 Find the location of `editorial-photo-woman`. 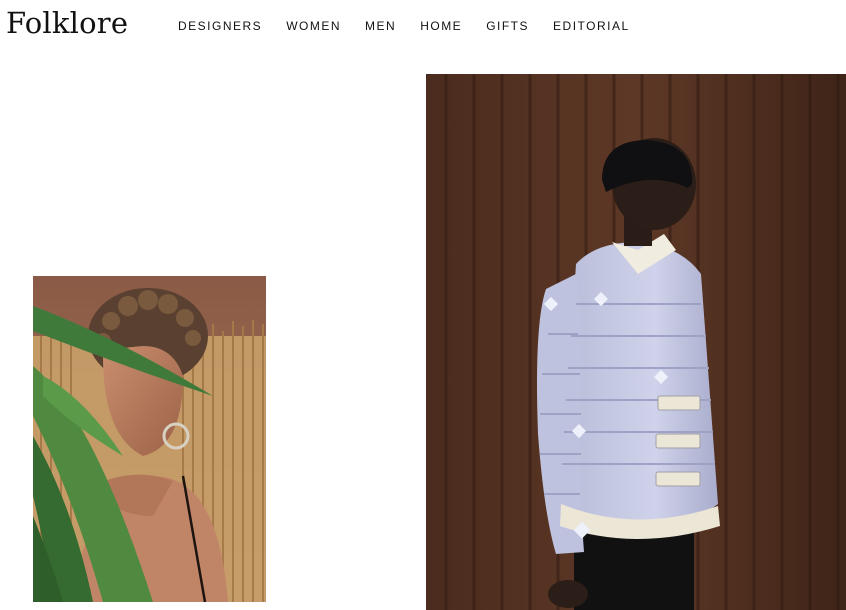

editorial-photo-woman is located at coordinates (149, 439).